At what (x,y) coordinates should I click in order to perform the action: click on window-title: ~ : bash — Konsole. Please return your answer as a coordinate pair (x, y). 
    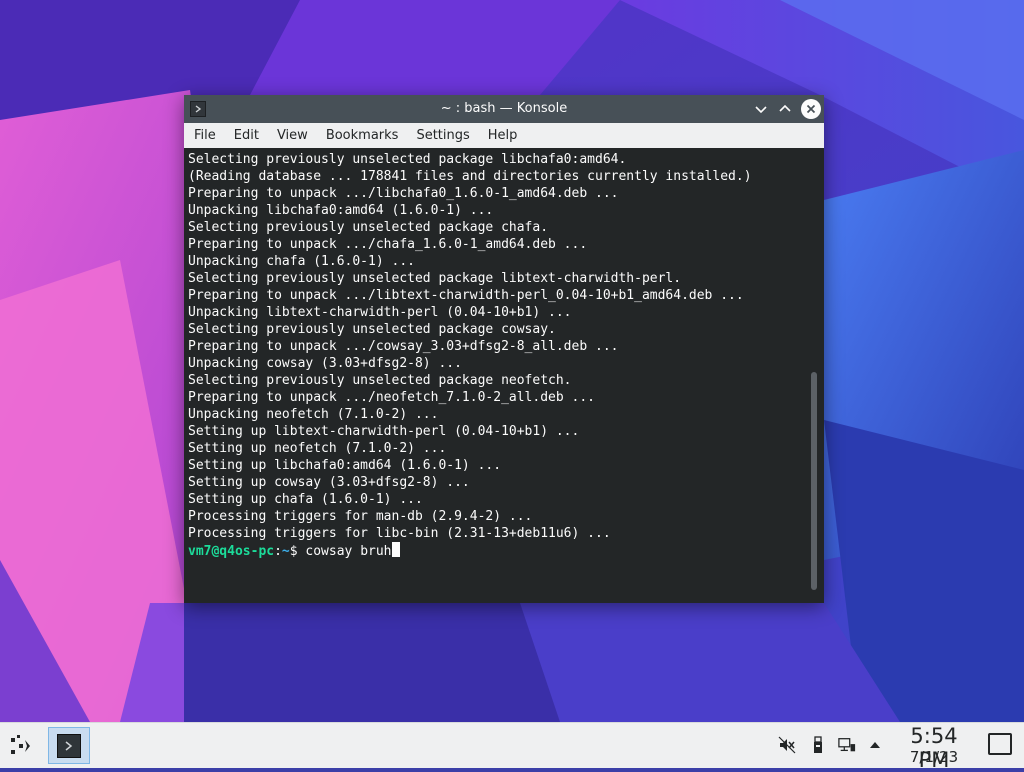
    Looking at the image, I should click on (504, 108).